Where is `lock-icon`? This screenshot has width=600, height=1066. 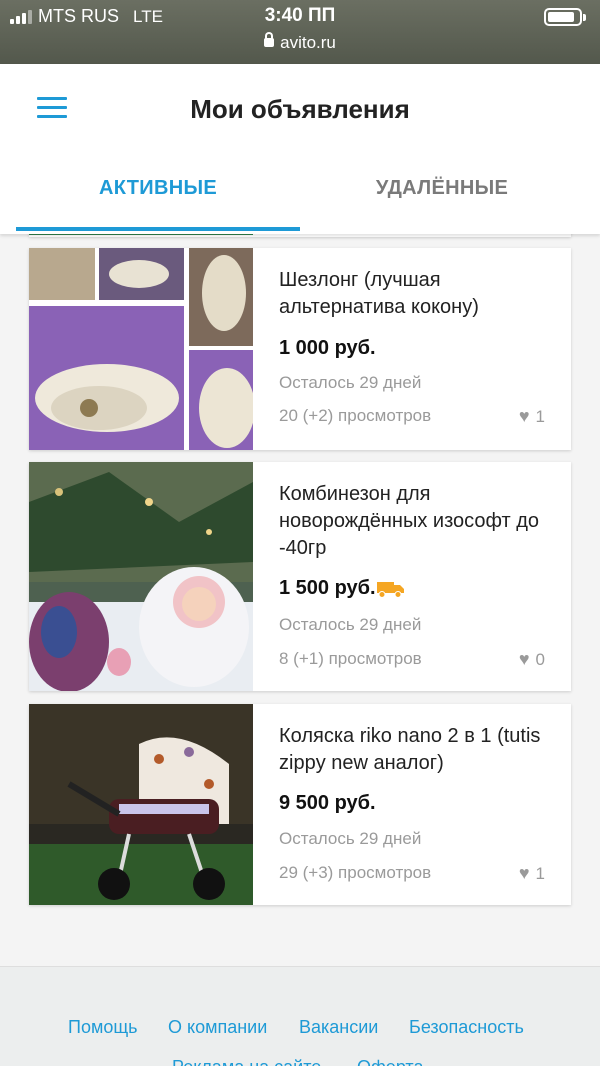 lock-icon is located at coordinates (269, 39).